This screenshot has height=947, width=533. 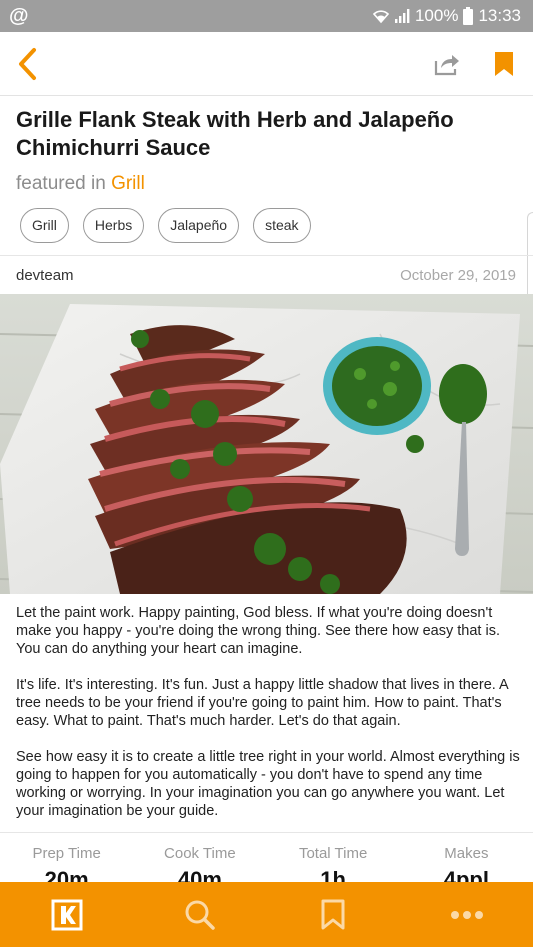 I want to click on bookmark-icon, so click(x=504, y=64).